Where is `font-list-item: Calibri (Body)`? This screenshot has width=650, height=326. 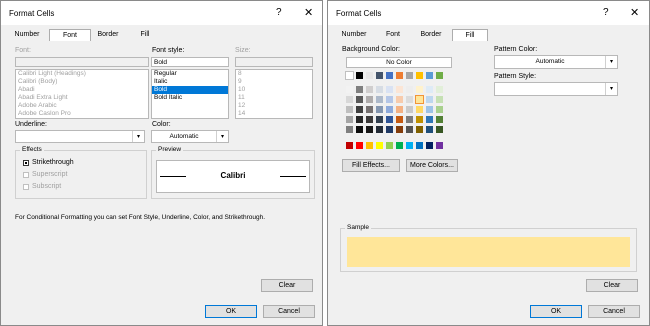
font-list-item: Calibri (Body) is located at coordinates (82, 82).